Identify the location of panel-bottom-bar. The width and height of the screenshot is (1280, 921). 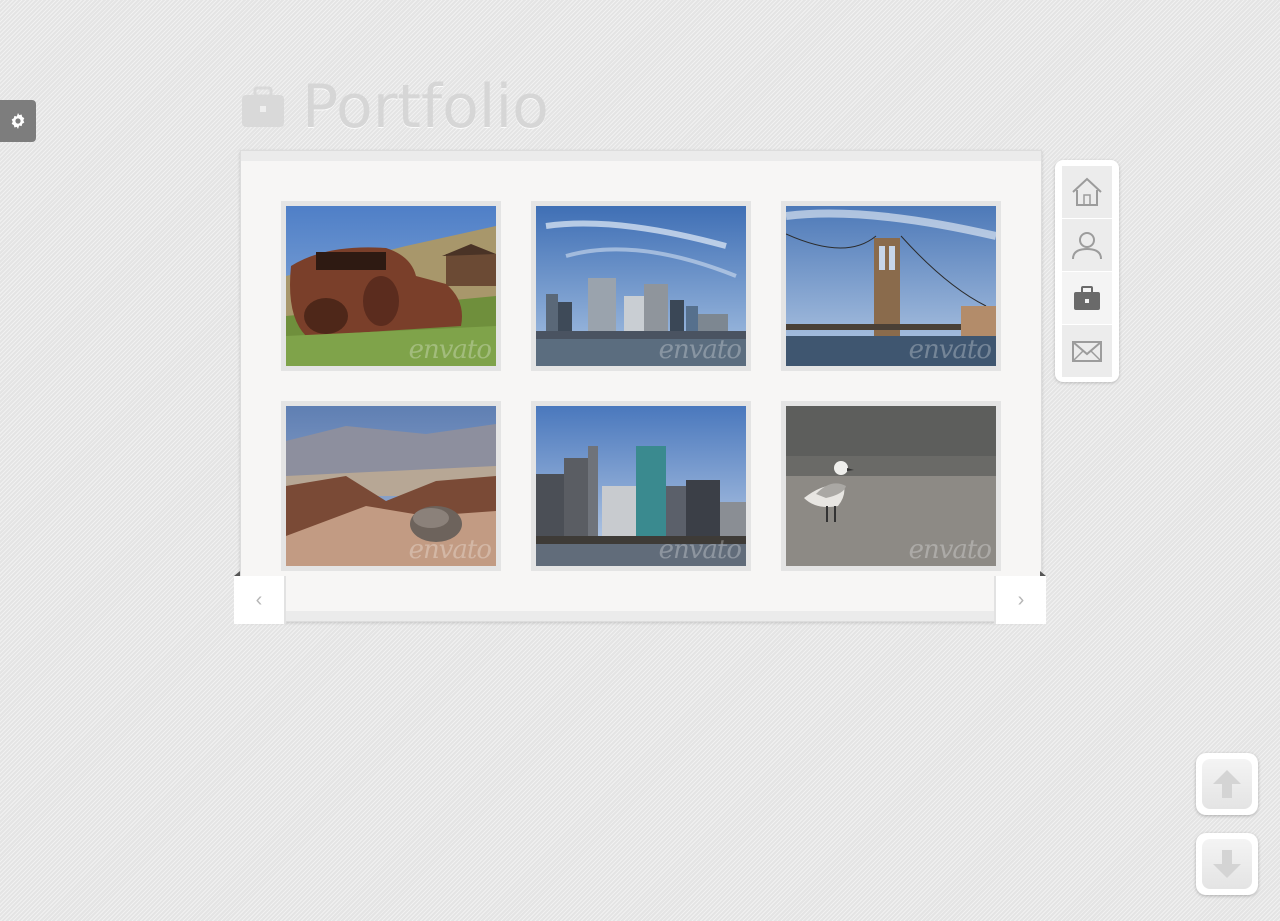
(641, 616).